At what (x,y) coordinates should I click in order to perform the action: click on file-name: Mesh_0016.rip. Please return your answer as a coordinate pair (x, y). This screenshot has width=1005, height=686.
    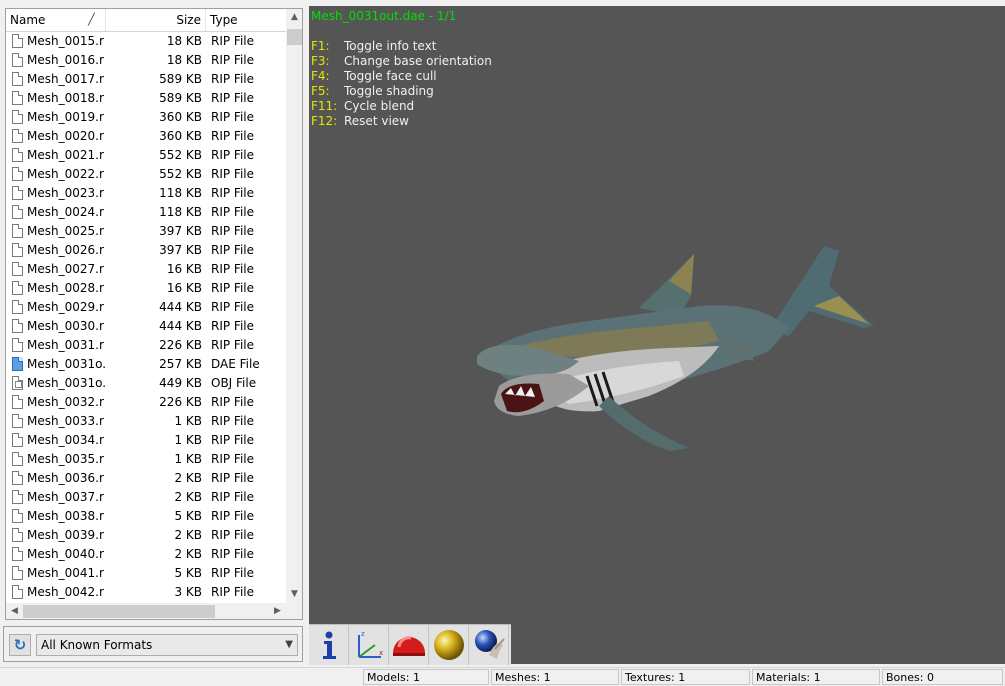
    Looking at the image, I should click on (66, 60).